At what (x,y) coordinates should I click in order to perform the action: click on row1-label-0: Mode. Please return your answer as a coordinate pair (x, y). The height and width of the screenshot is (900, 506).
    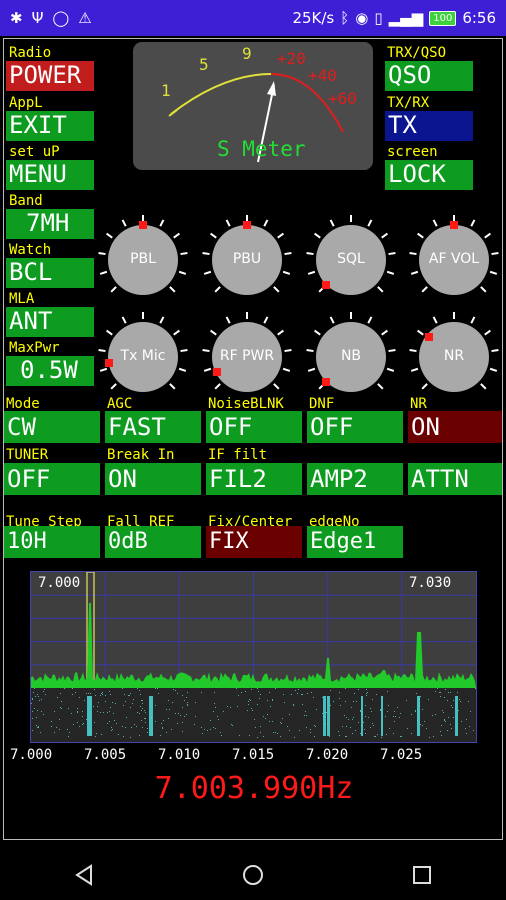
    Looking at the image, I should click on (23, 404).